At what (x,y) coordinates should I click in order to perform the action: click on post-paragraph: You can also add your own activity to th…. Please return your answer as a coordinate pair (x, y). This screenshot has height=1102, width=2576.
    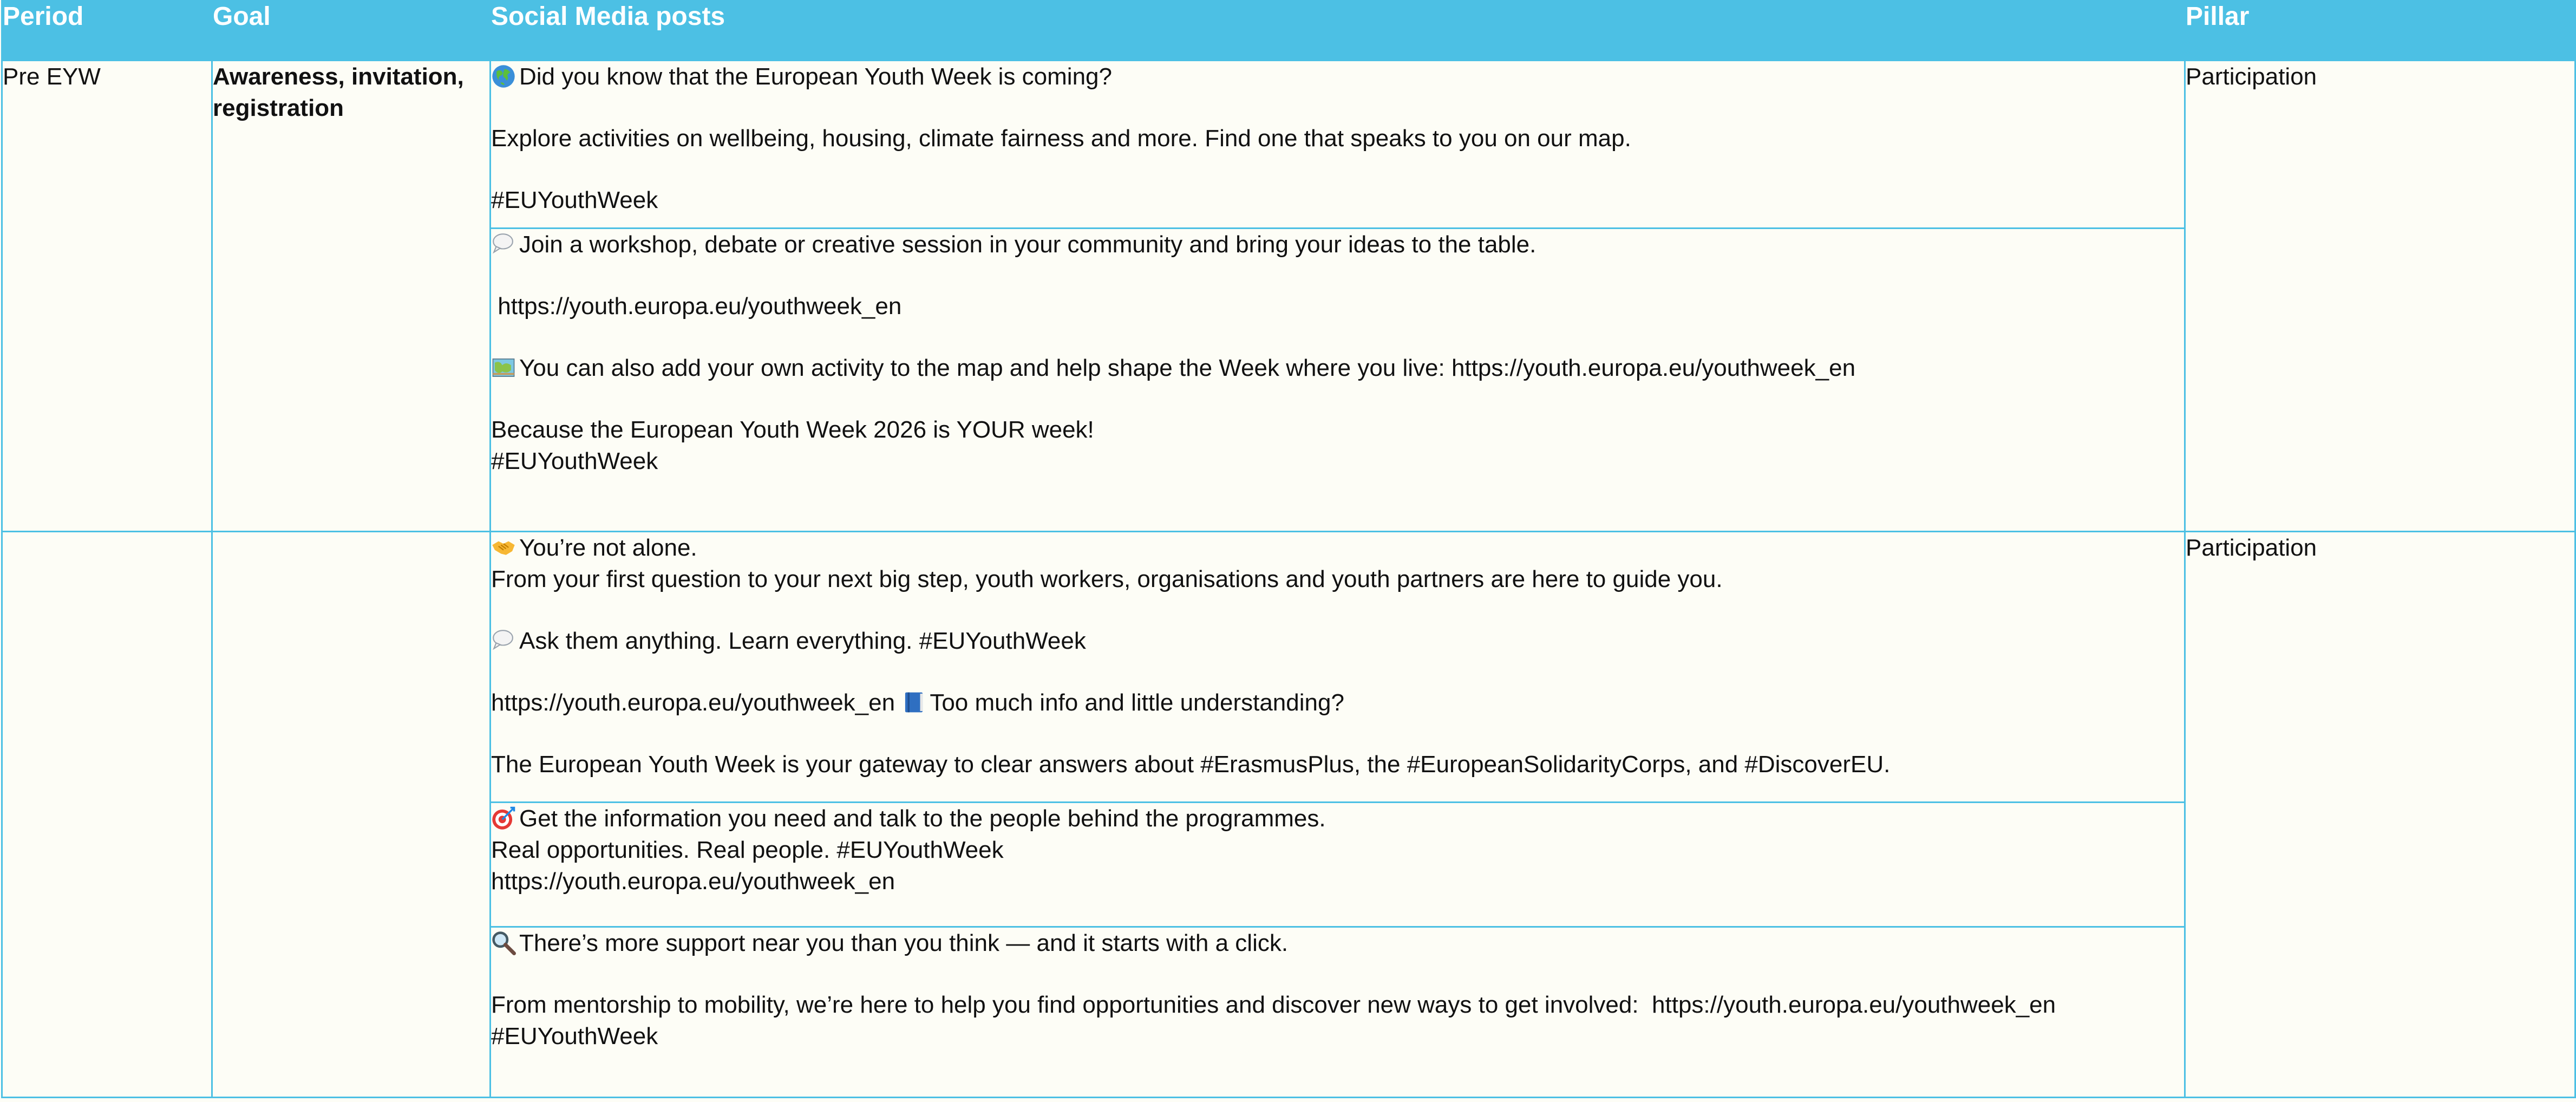
    Looking at the image, I should click on (1337, 368).